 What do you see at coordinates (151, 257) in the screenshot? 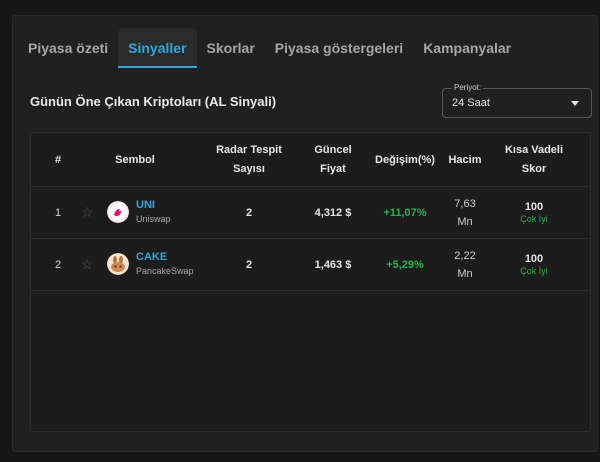
I see `coin-symbol: CAKE` at bounding box center [151, 257].